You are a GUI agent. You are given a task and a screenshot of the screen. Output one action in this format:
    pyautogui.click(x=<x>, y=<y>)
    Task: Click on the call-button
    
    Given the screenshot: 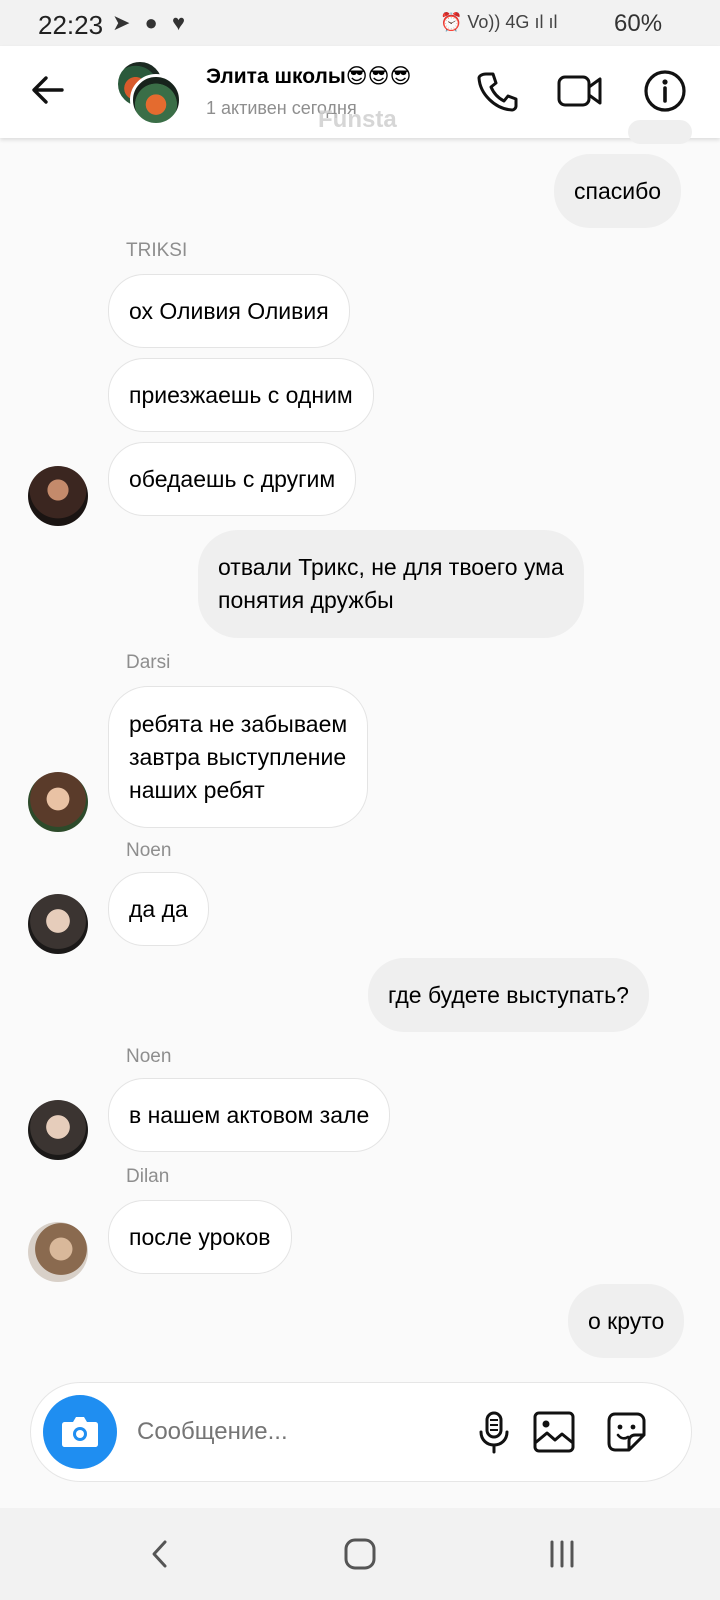 What is the action you would take?
    pyautogui.click(x=497, y=91)
    